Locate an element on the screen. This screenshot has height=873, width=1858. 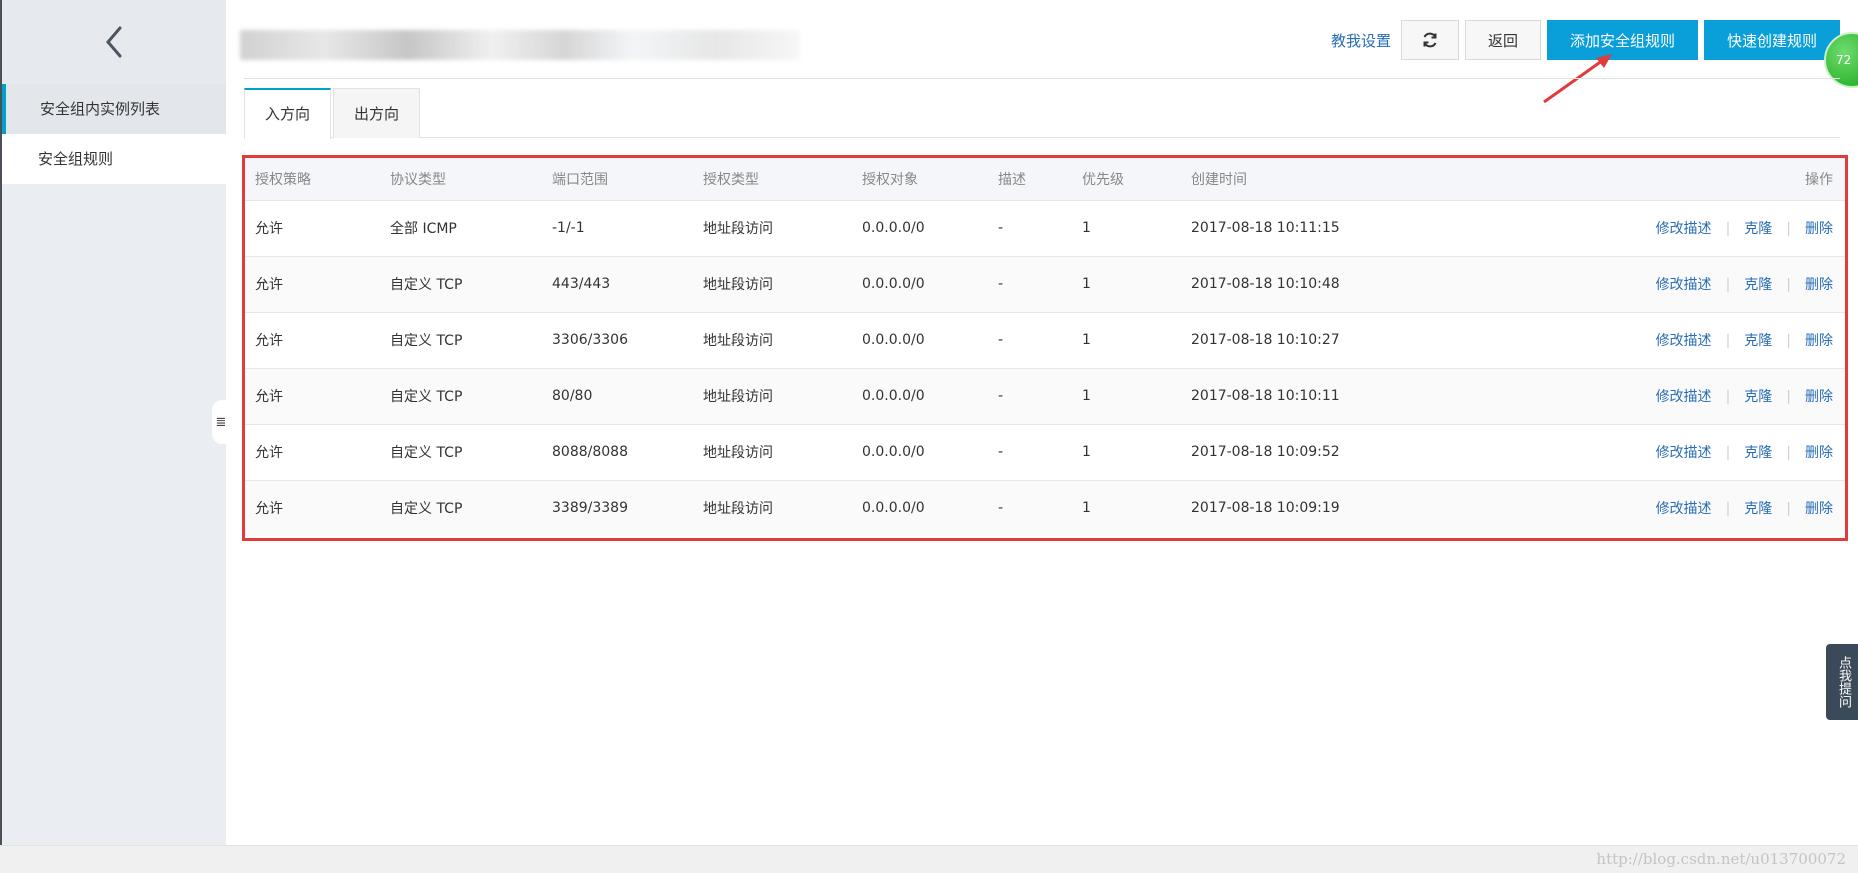
chevron-left-icon is located at coordinates (114, 42).